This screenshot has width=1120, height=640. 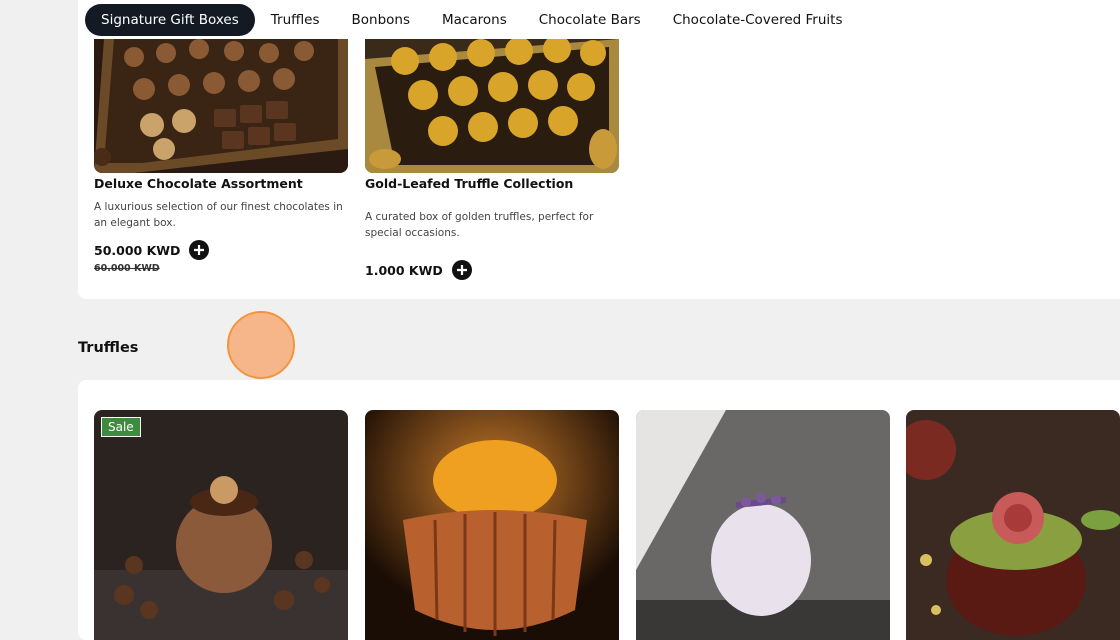 What do you see at coordinates (108, 348) in the screenshot?
I see `section-title-truffles: Truffles` at bounding box center [108, 348].